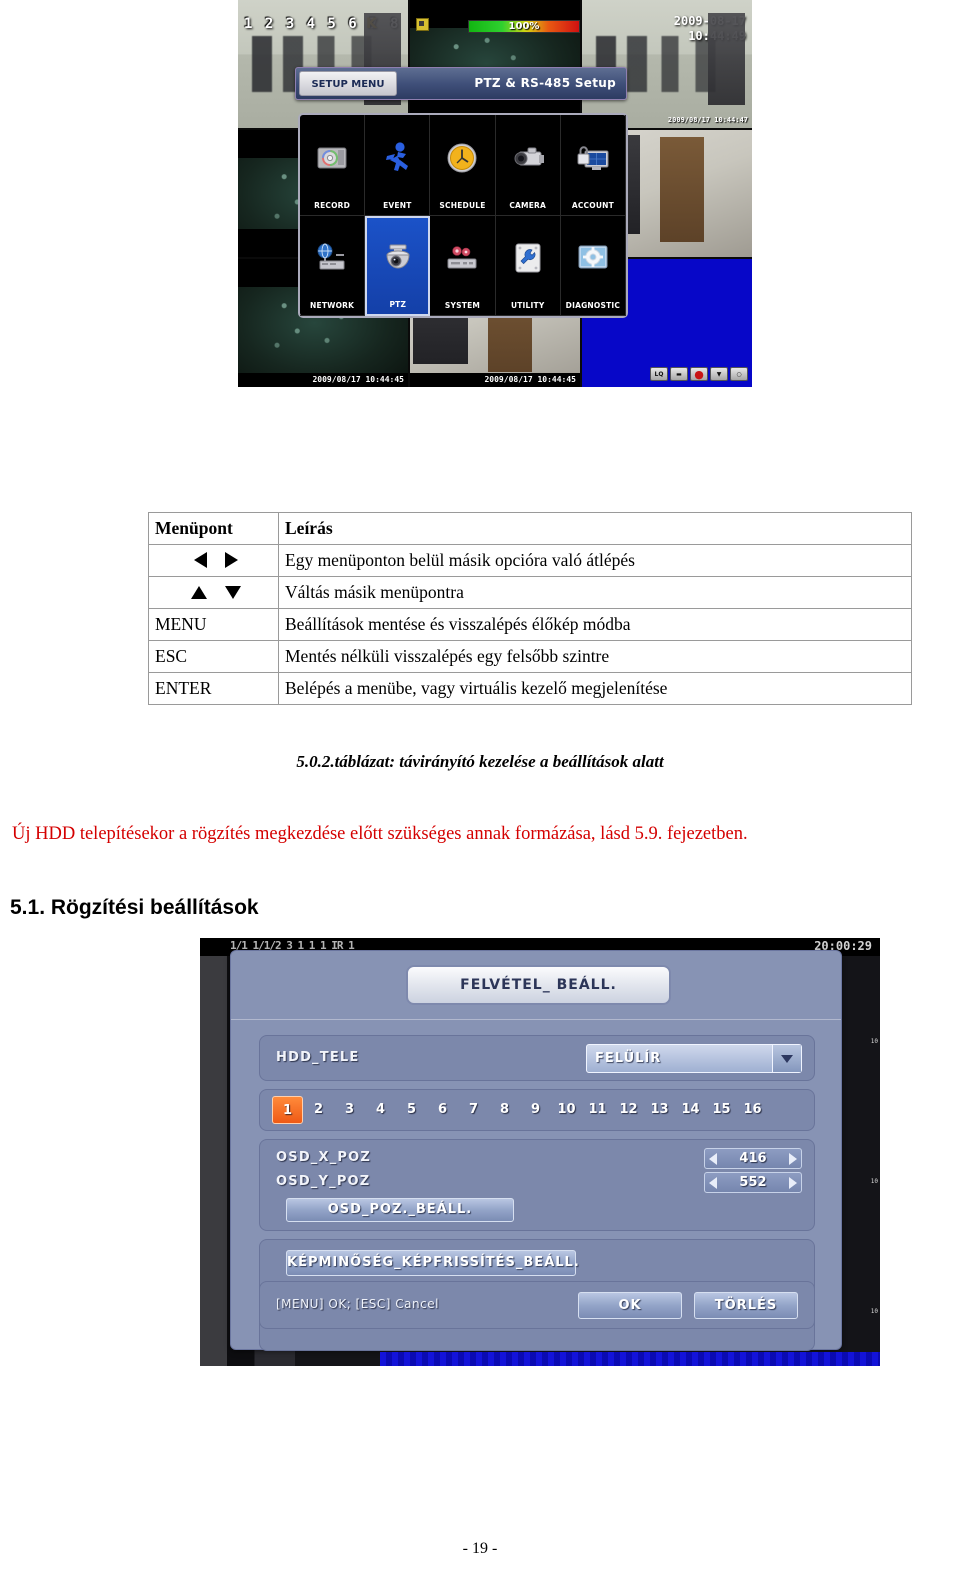 The height and width of the screenshot is (1569, 960). Describe the element at coordinates (537, 1305) in the screenshot. I see `dialog-footer-group: [MENU] OK; [ESC] Cancel OK TÖRLÉS` at that location.